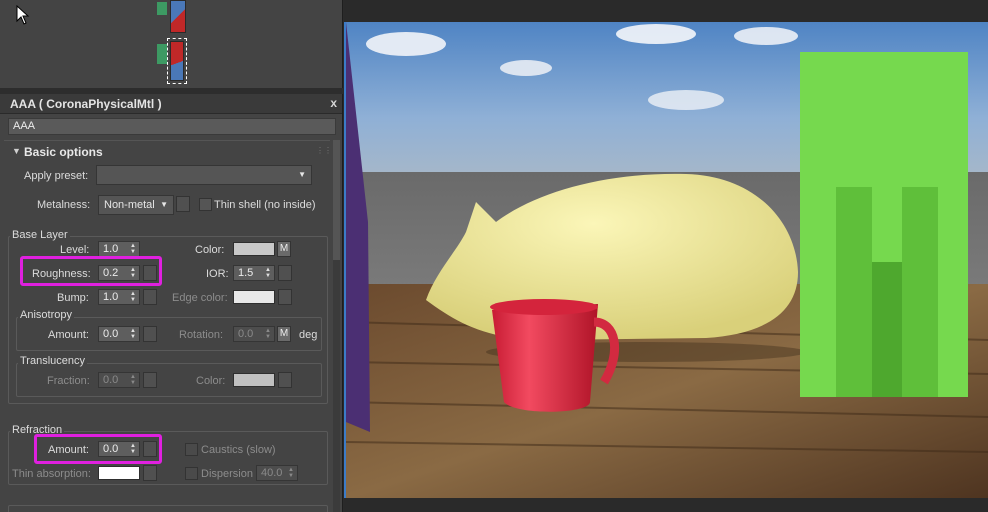 This screenshot has height=512, width=988. What do you see at coordinates (183, 204) in the screenshot?
I see `metalness-map-button` at bounding box center [183, 204].